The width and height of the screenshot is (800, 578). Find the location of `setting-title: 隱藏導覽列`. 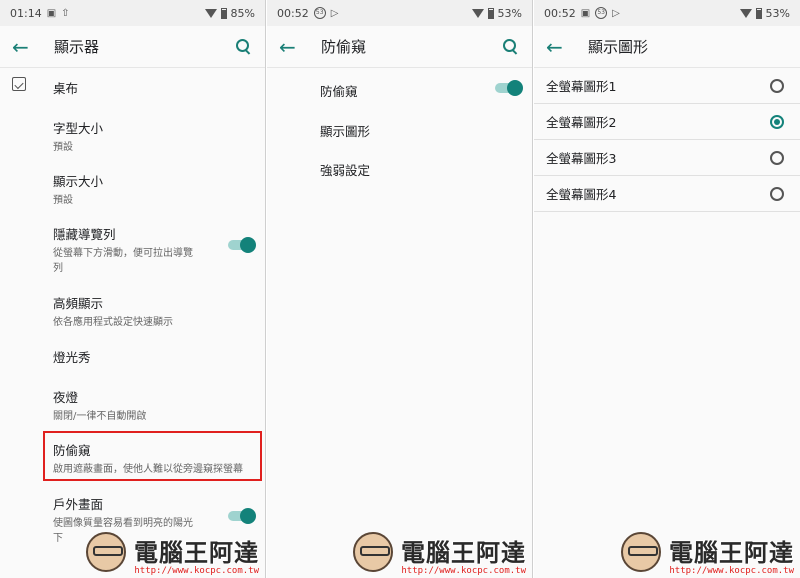

setting-title: 隱藏導覽列 is located at coordinates (84, 234).